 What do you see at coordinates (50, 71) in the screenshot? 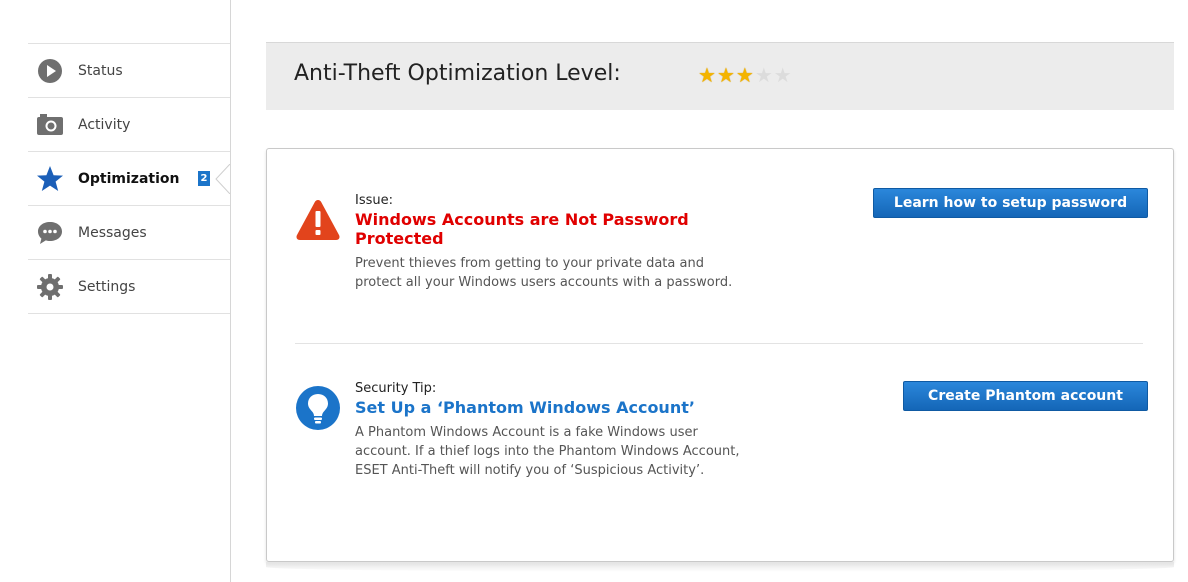
I see `play-circle-icon` at bounding box center [50, 71].